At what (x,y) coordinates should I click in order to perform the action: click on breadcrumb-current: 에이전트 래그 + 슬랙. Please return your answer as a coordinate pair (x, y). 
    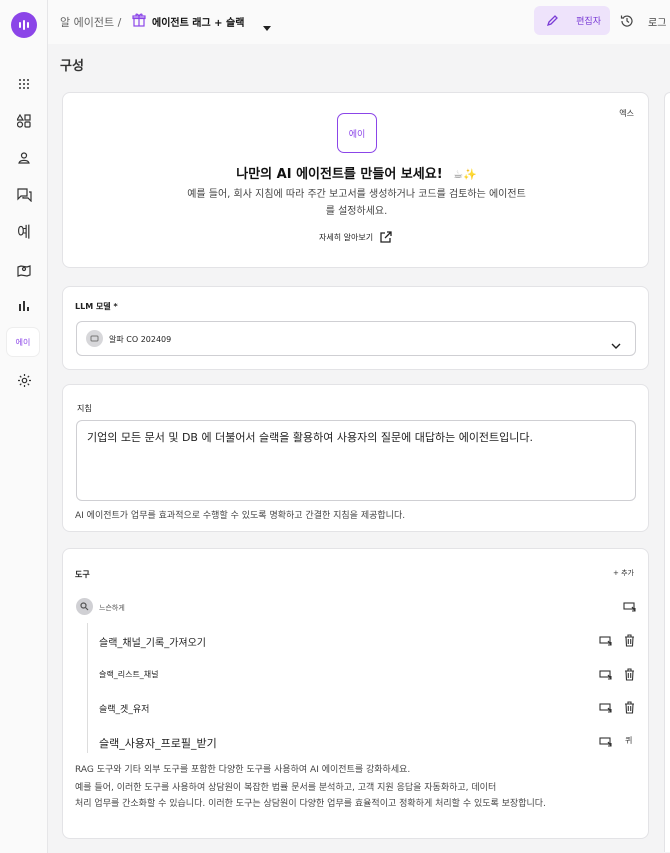
    Looking at the image, I should click on (198, 21).